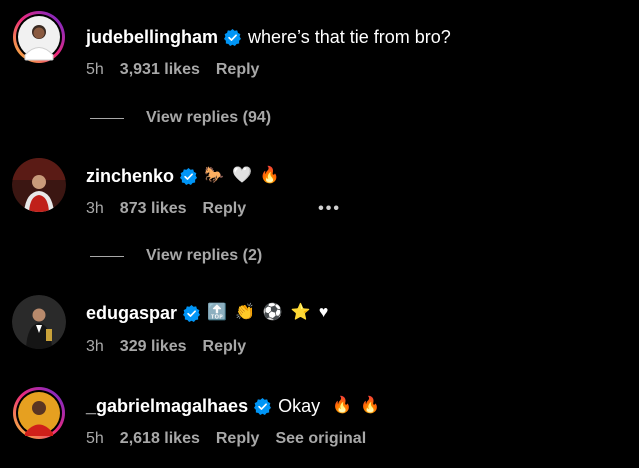  I want to click on star-emoji-icon: ⭐, so click(300, 312).